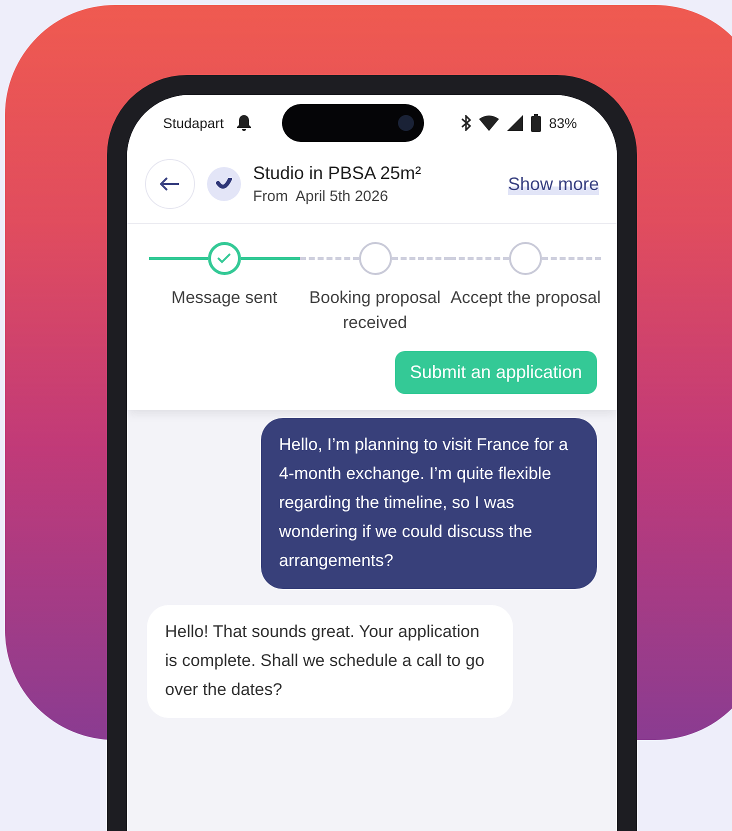 This screenshot has height=831, width=732. What do you see at coordinates (535, 123) in the screenshot?
I see `battery-icon` at bounding box center [535, 123].